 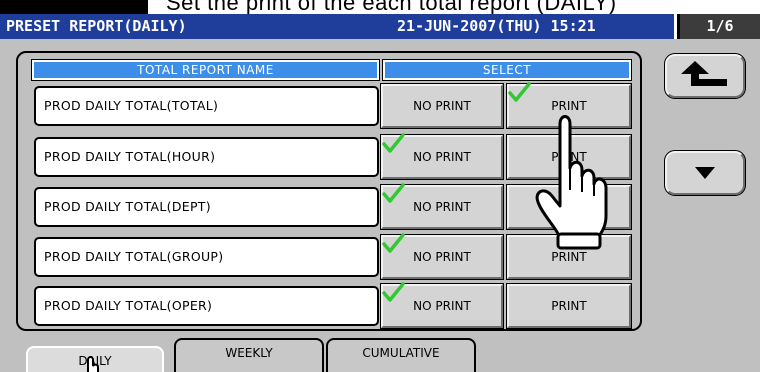 What do you see at coordinates (206, 157) in the screenshot?
I see `report-name-hour: PROD DAILY TOTAL(HOUR)` at bounding box center [206, 157].